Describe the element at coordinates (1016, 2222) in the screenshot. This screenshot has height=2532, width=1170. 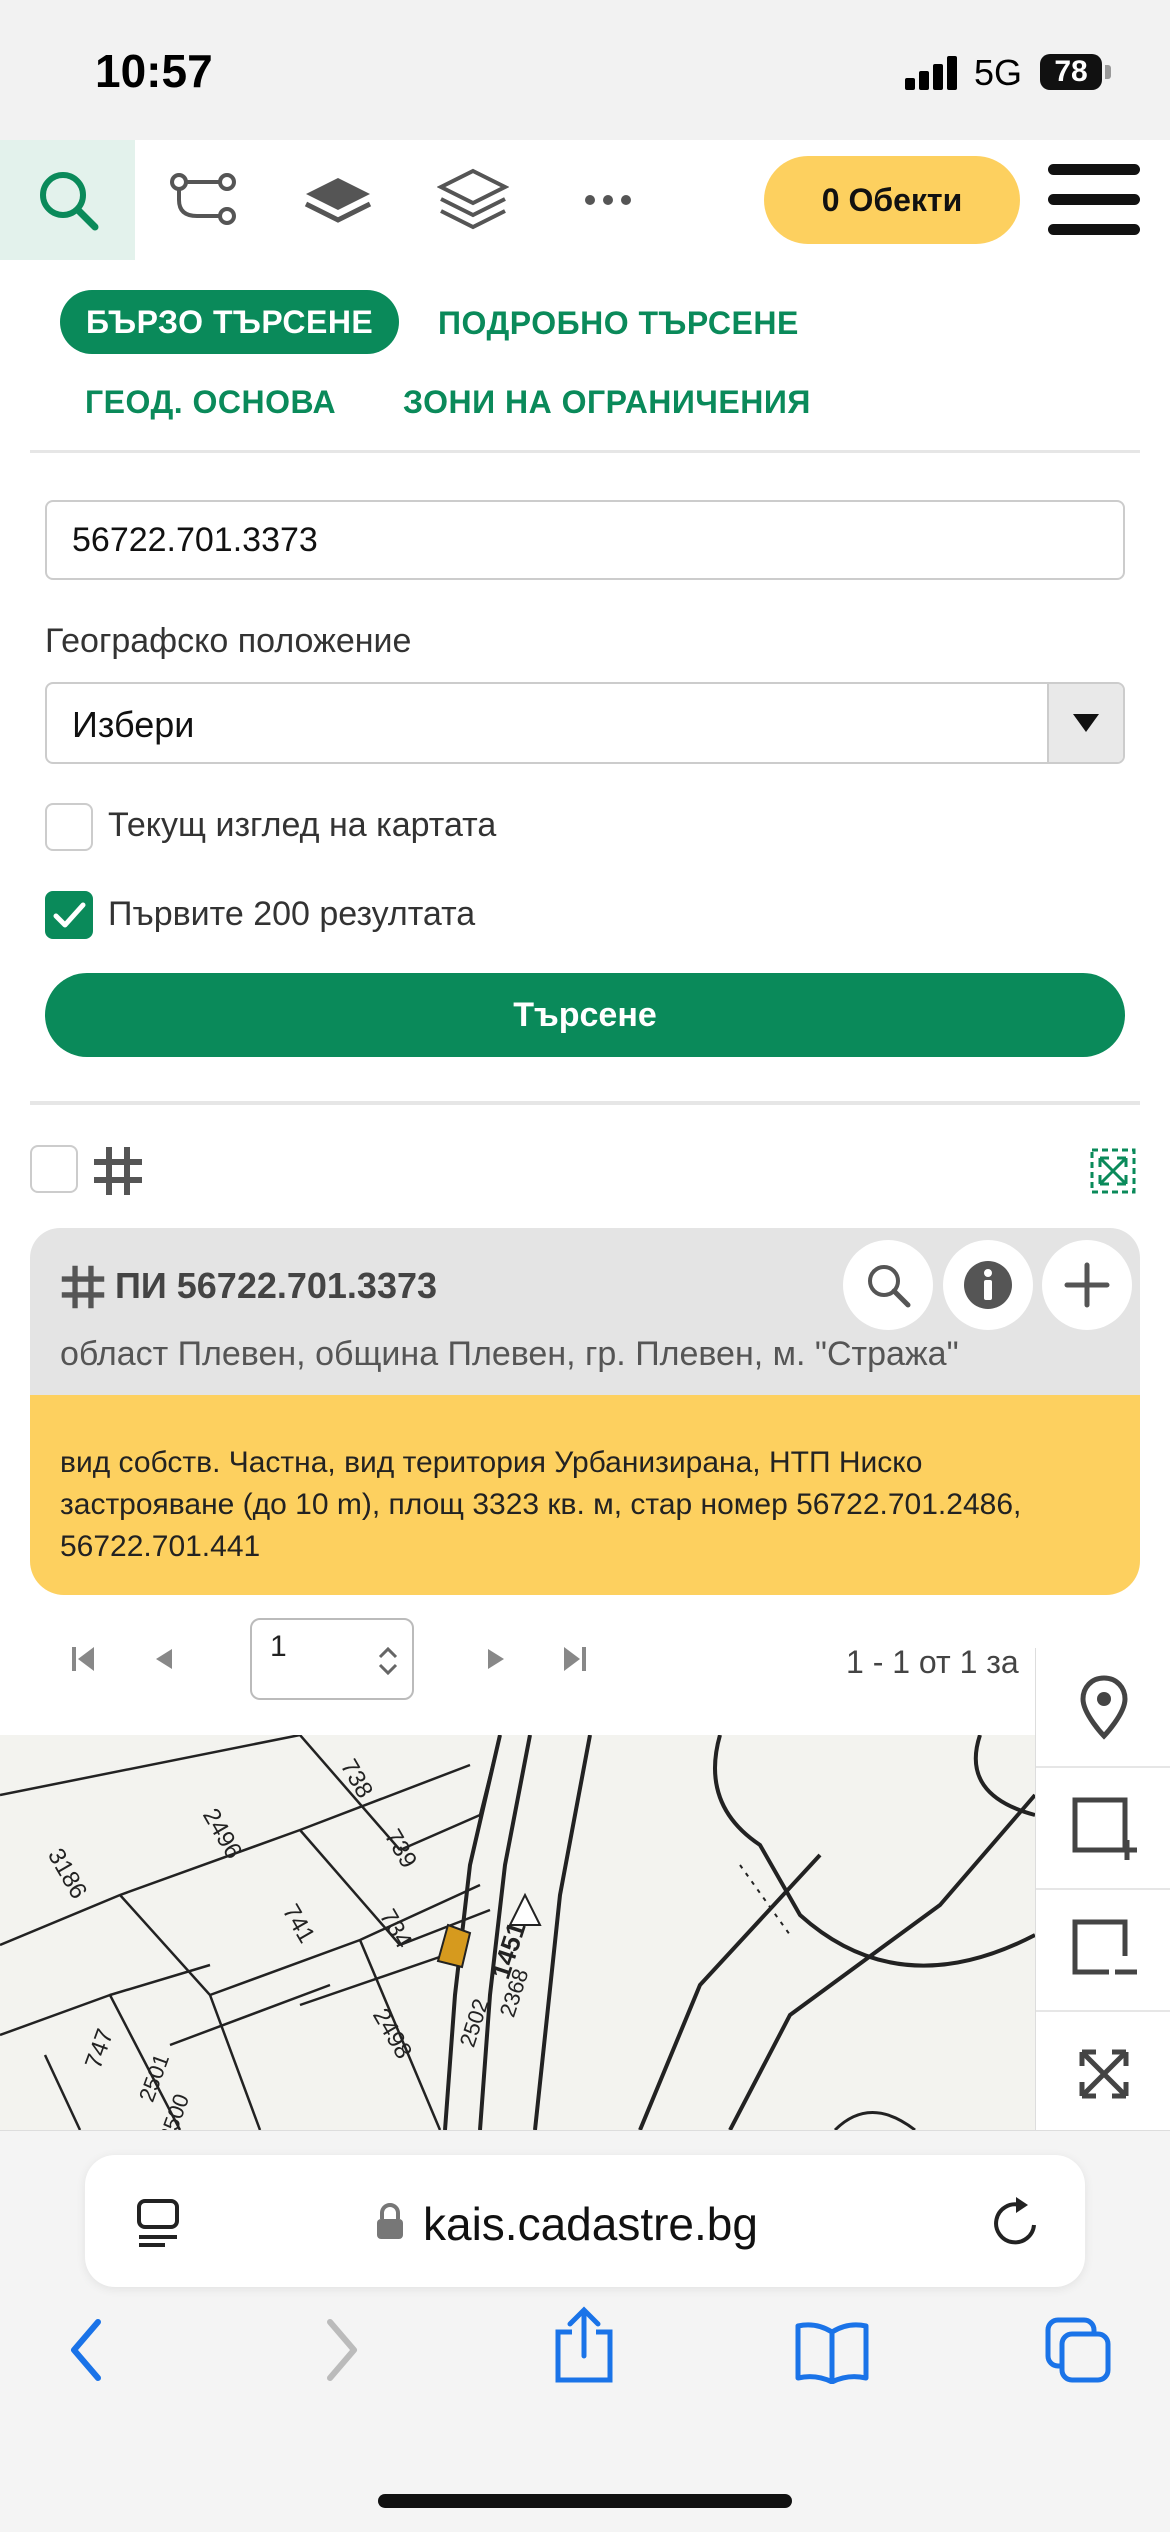
I see `reload-icon` at that location.